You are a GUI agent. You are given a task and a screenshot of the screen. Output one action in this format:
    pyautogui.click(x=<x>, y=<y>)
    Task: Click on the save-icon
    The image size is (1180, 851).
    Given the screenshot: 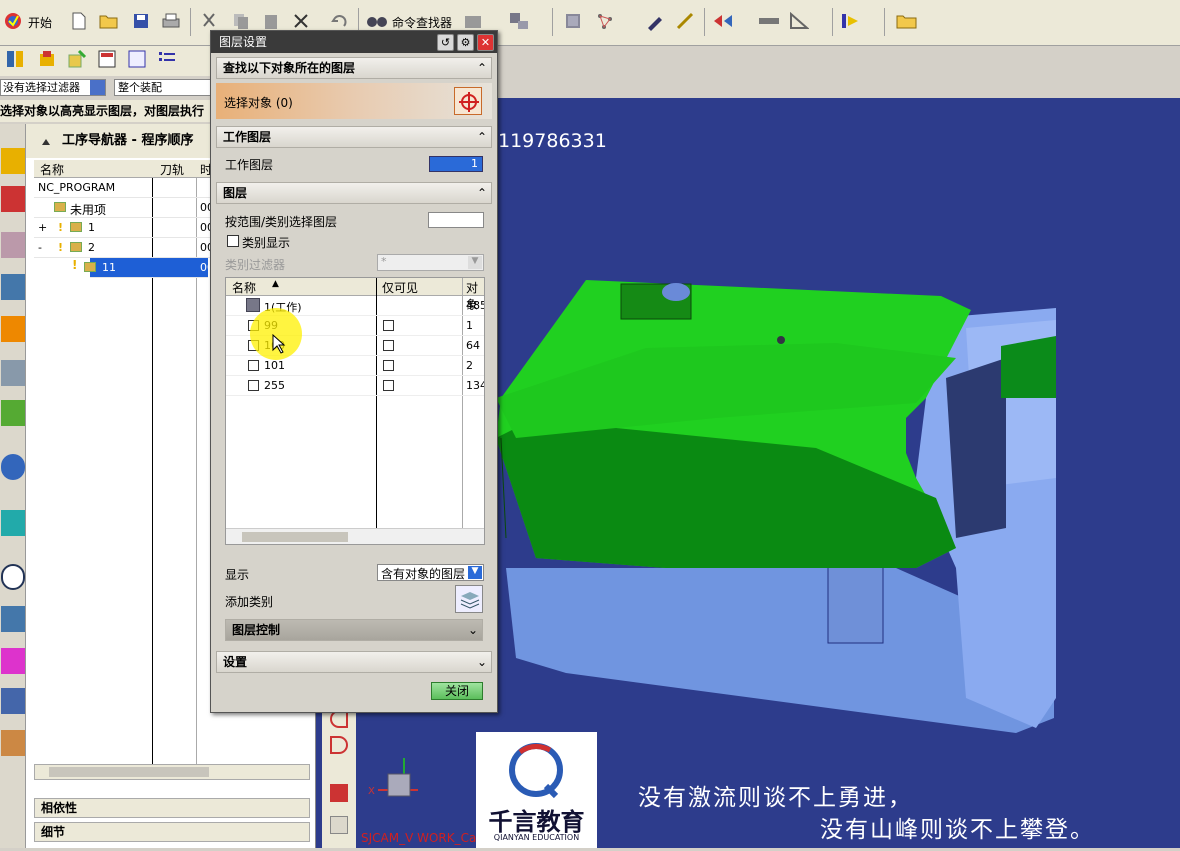 What is the action you would take?
    pyautogui.click(x=141, y=21)
    